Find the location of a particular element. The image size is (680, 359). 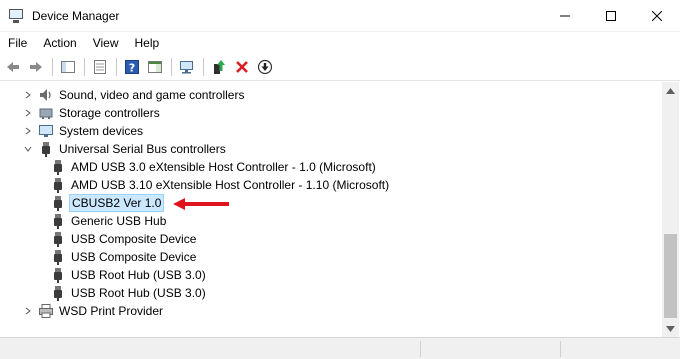

disable-device-icon is located at coordinates (265, 67).